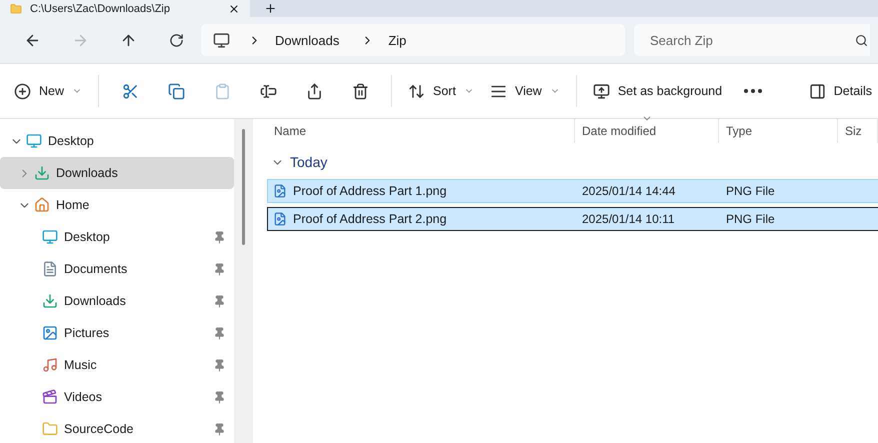 This screenshot has height=443, width=878. I want to click on sidebar-item: Videos, so click(117, 397).